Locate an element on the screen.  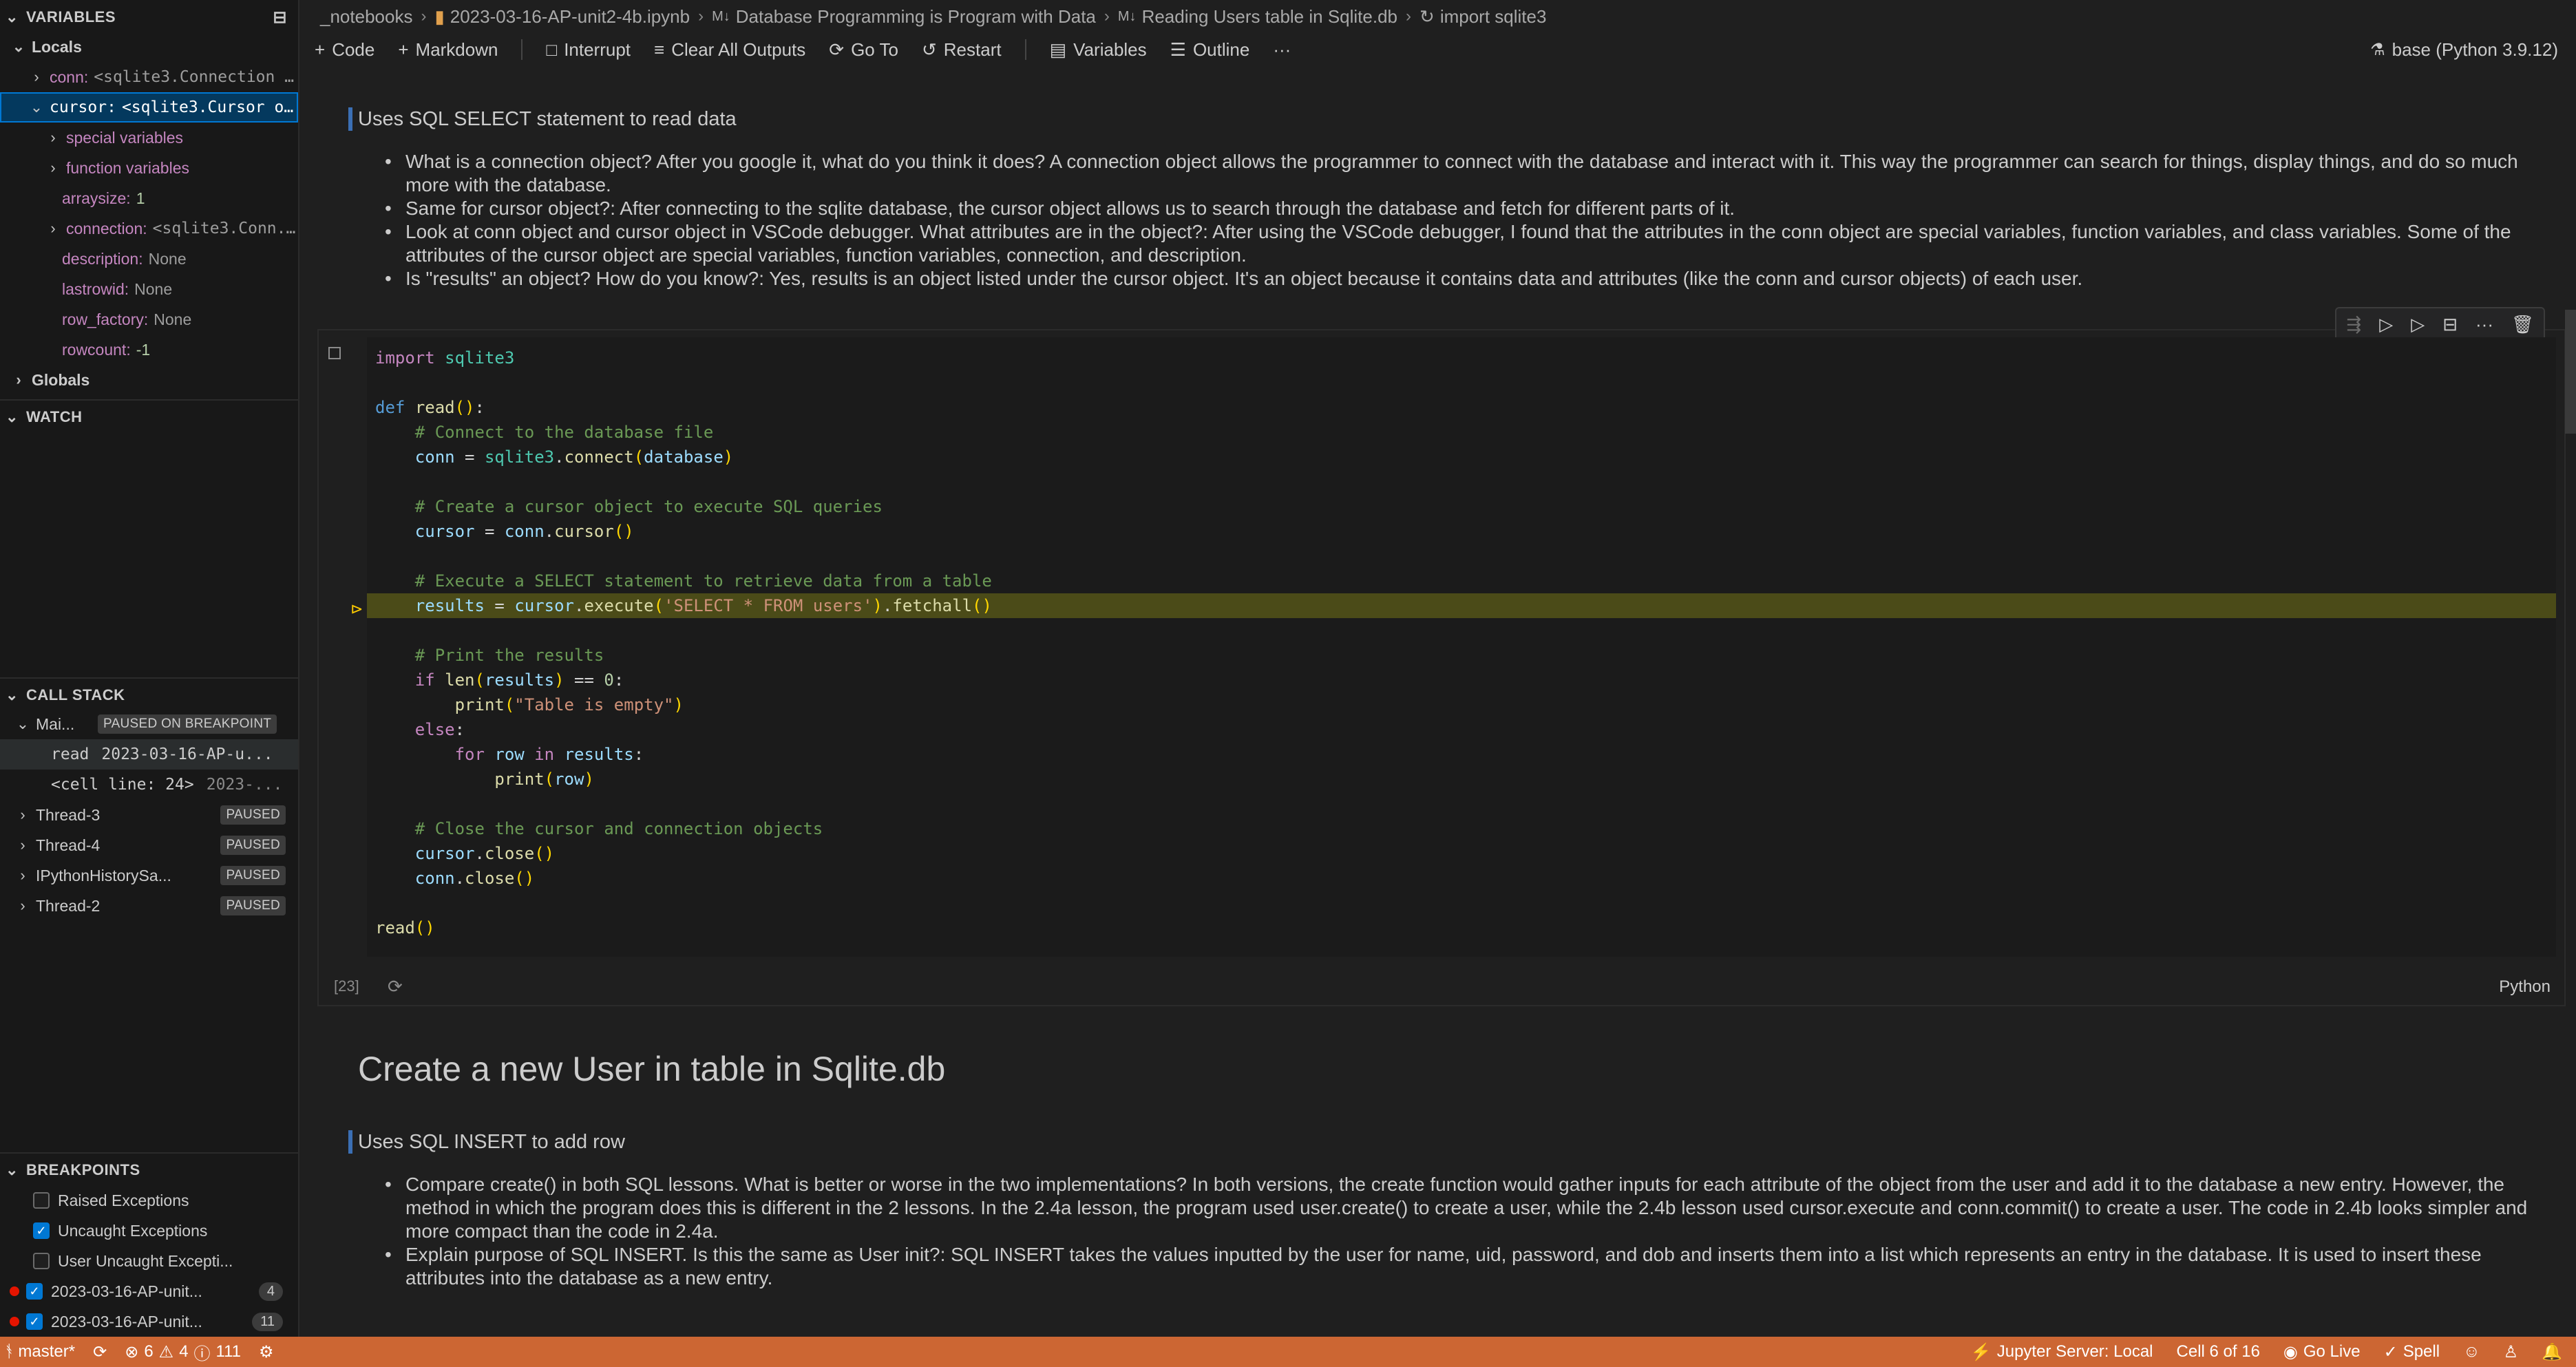
section-heading: Create a new User in table in Sqlite.db is located at coordinates (652, 1069).